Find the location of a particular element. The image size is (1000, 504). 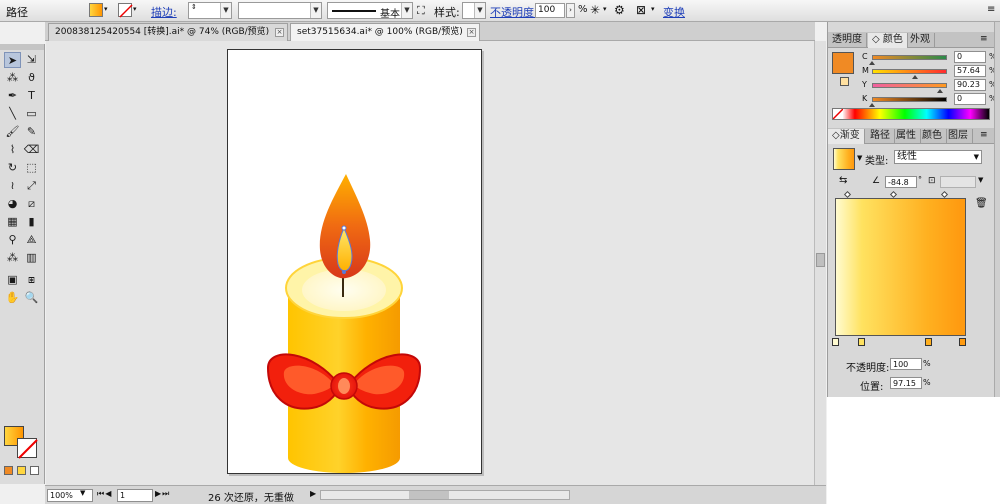

gradient-icon: ▮ is located at coordinates (31, 222).